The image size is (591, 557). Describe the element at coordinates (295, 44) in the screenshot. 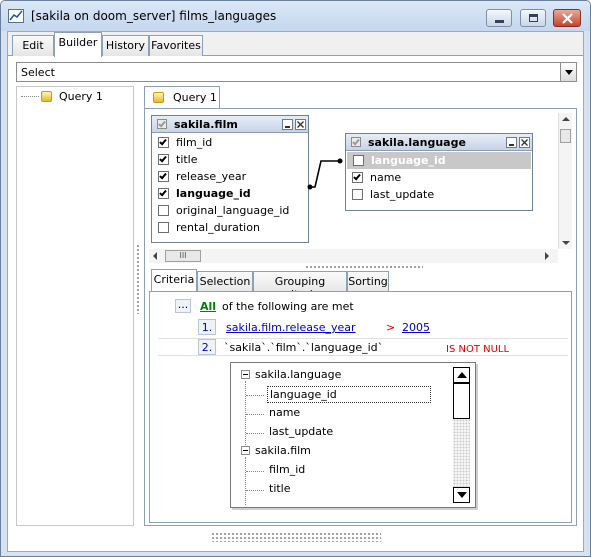

I see `top-tab-bar: Edit Builder History Favorites` at that location.